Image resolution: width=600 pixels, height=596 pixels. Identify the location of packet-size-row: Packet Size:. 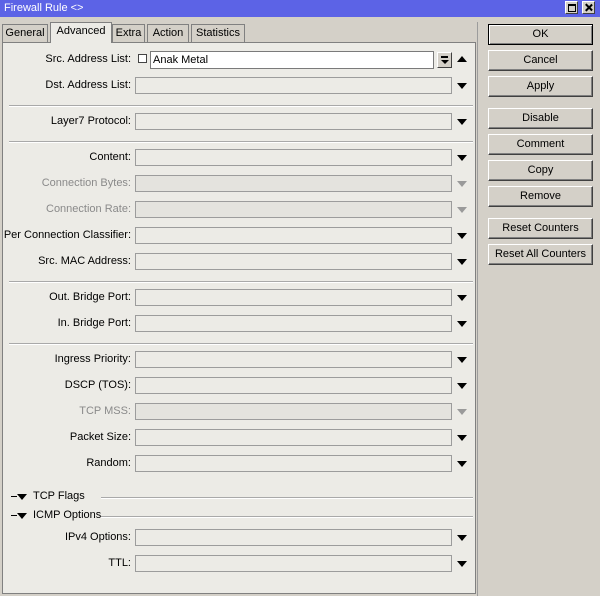
(240, 438).